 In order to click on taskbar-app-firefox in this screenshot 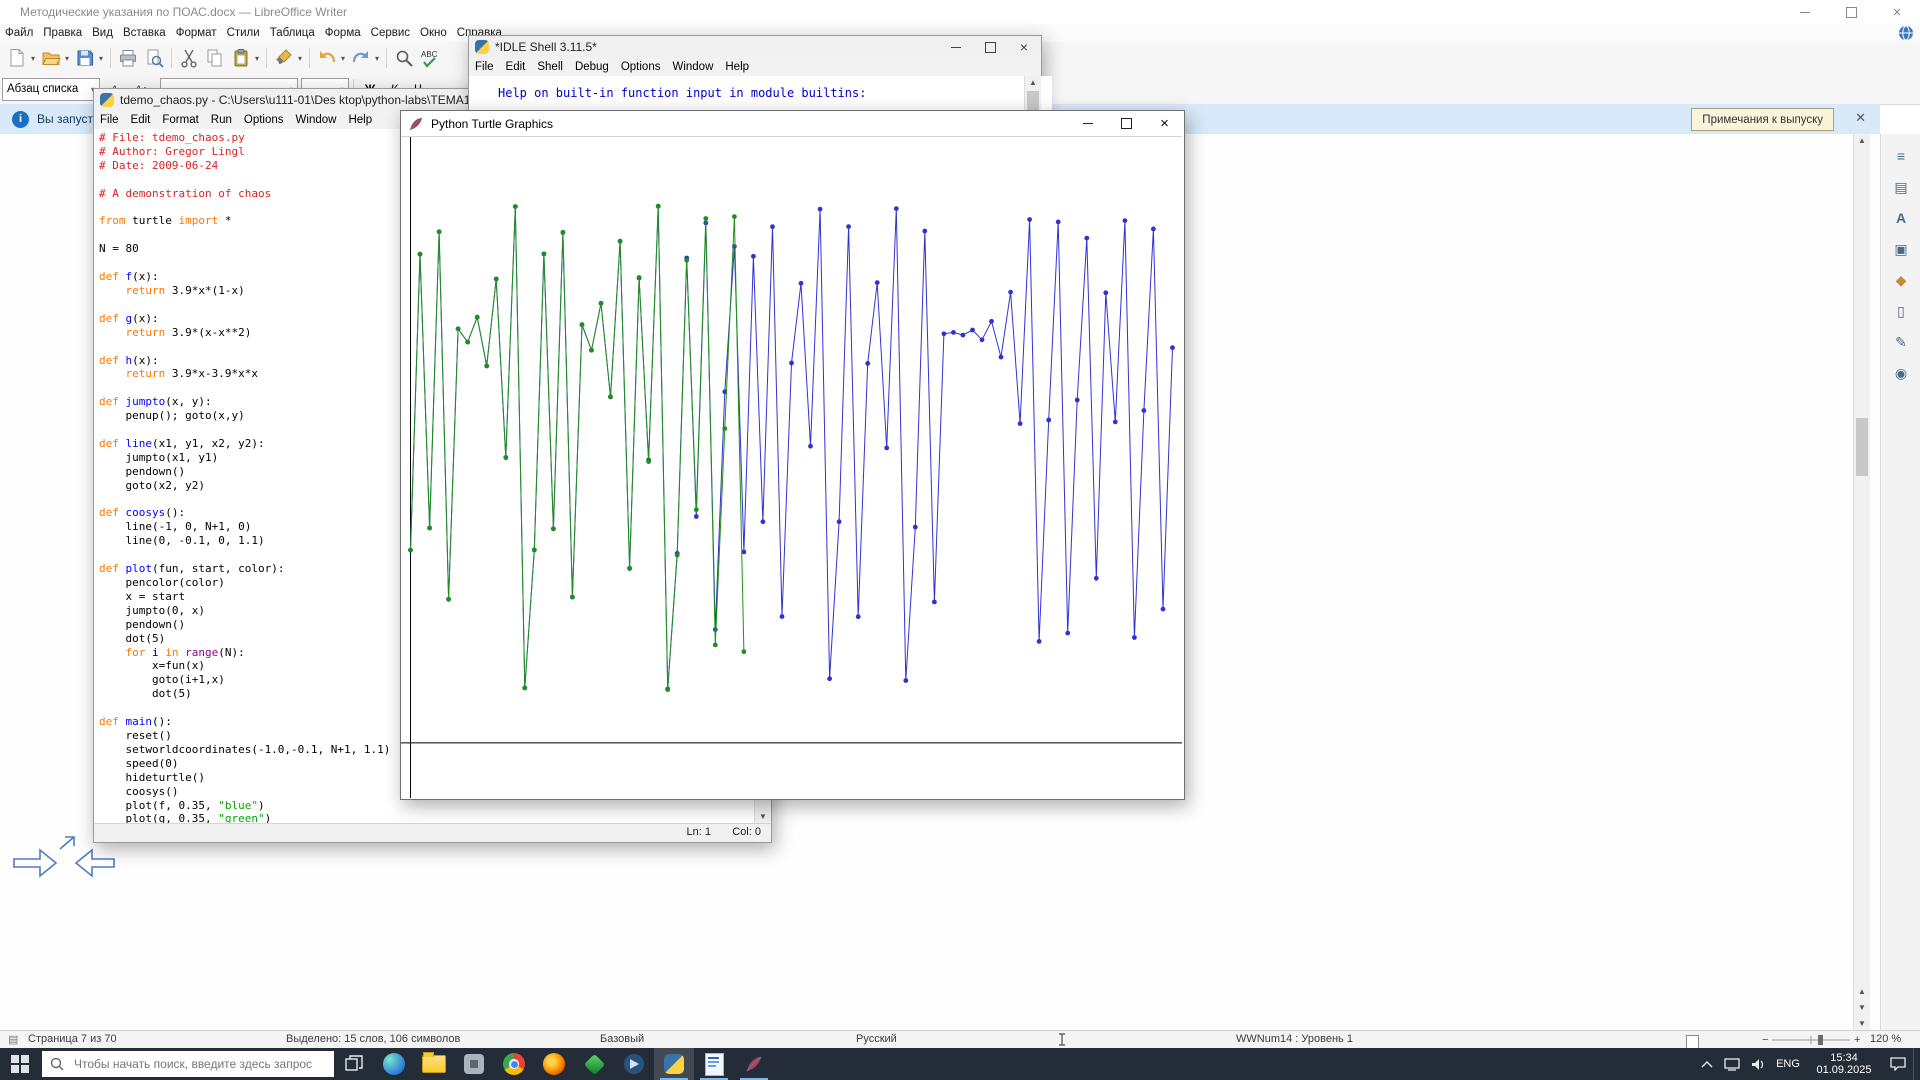, I will do `click(554, 1064)`.